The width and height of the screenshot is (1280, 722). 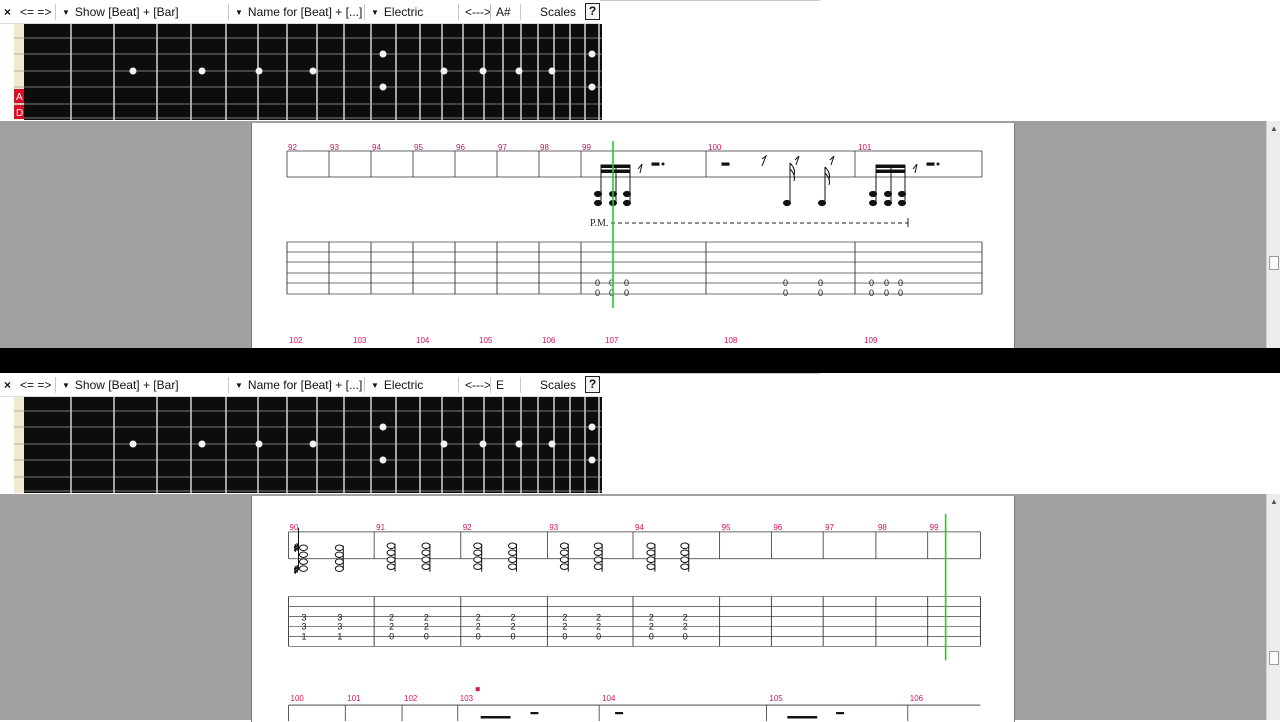 I want to click on svg-text: 99, so click(x=934, y=527).